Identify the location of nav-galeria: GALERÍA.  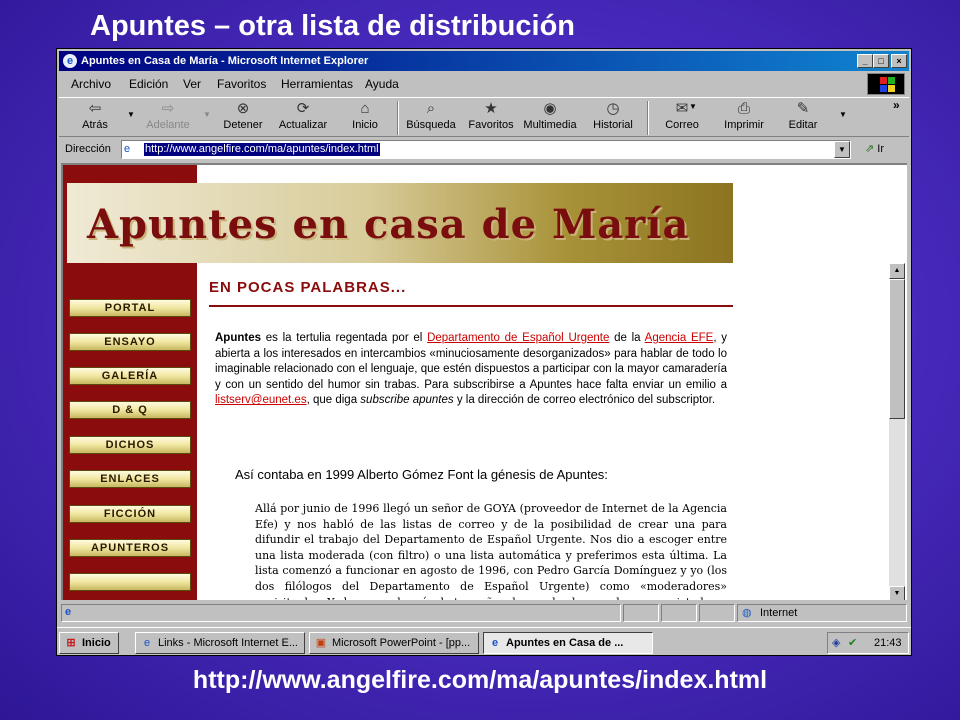
(130, 376).